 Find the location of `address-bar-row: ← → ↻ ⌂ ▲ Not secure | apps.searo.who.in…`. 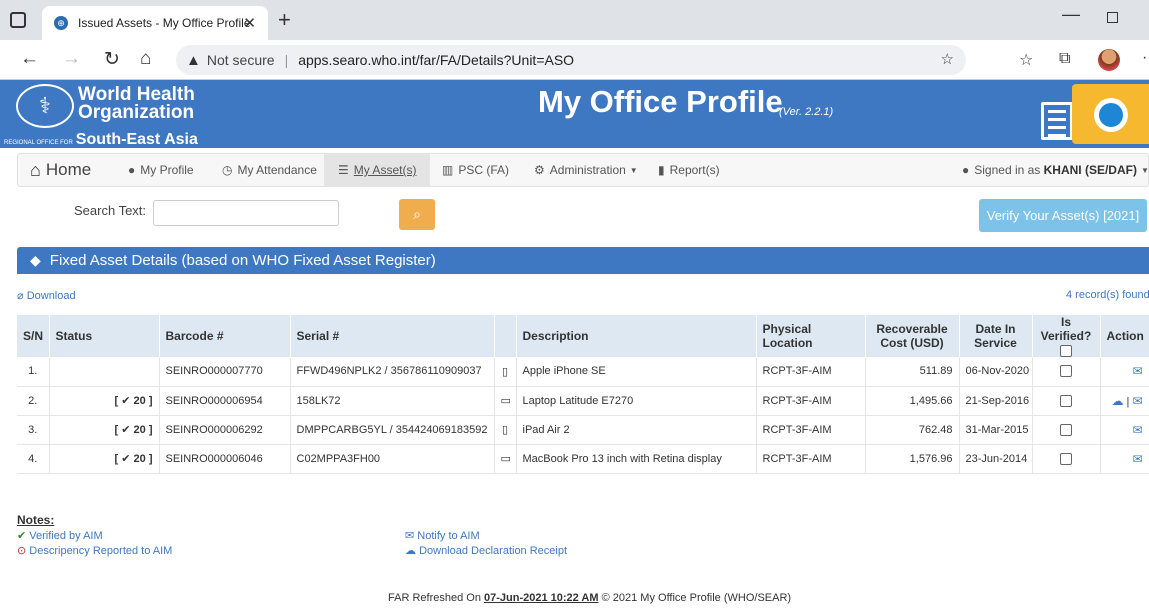

address-bar-row: ← → ↻ ⌂ ▲ Not secure | apps.searo.who.in… is located at coordinates (574, 60).